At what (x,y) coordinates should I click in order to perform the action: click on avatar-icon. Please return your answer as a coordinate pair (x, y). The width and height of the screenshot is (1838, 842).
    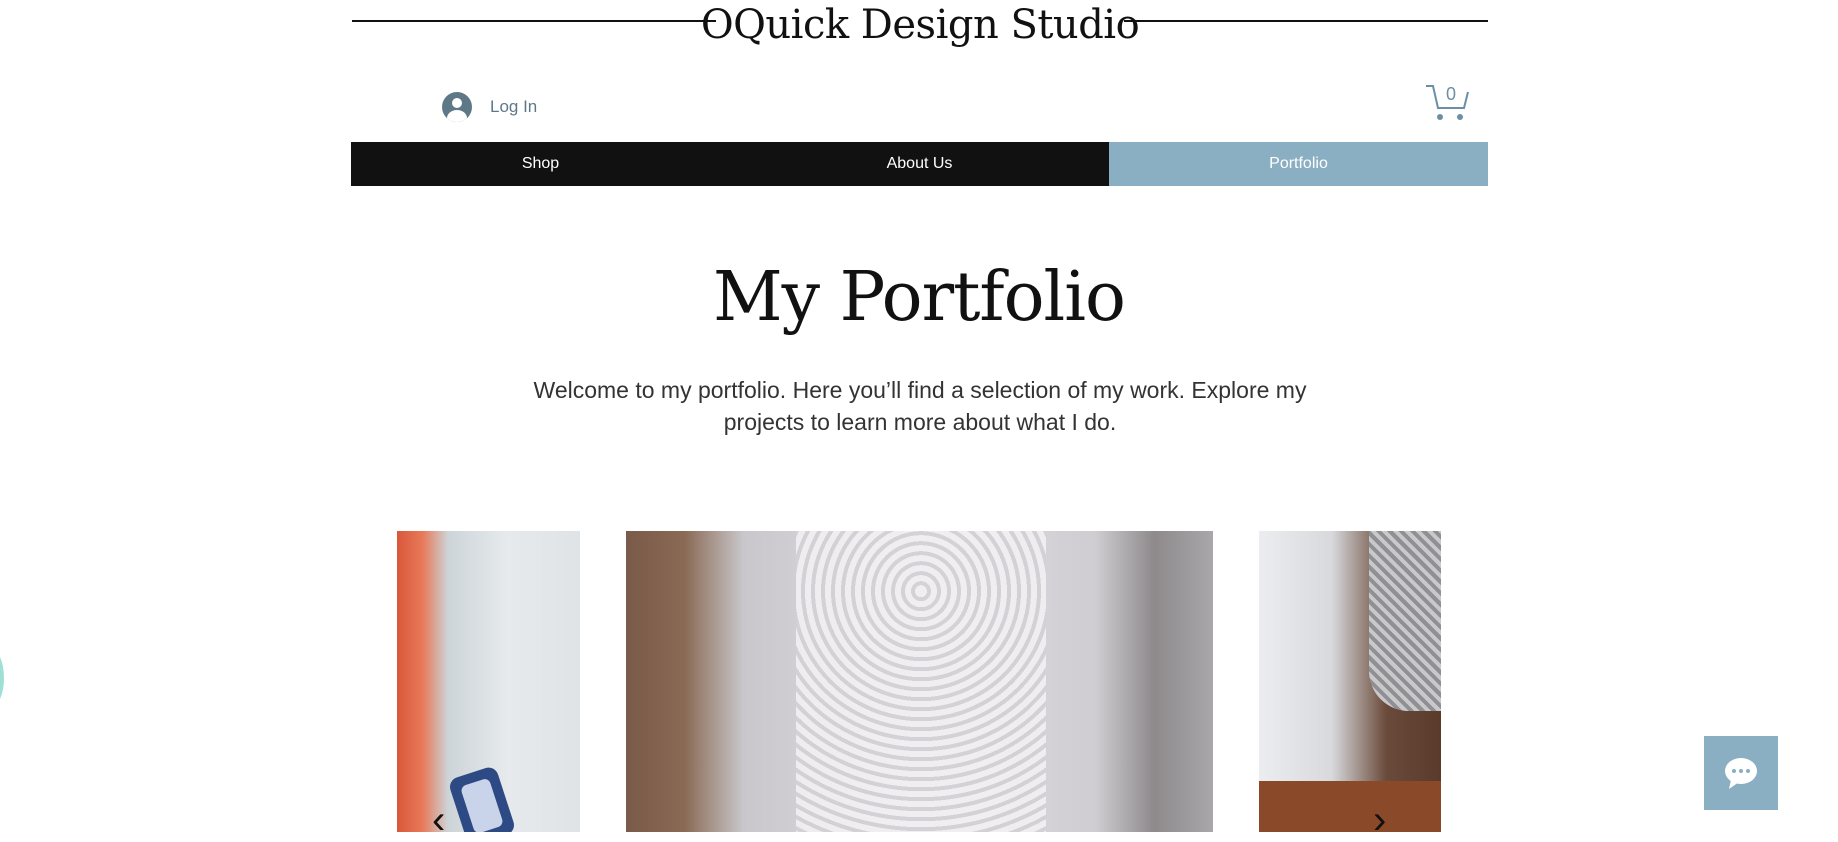
    Looking at the image, I should click on (457, 107).